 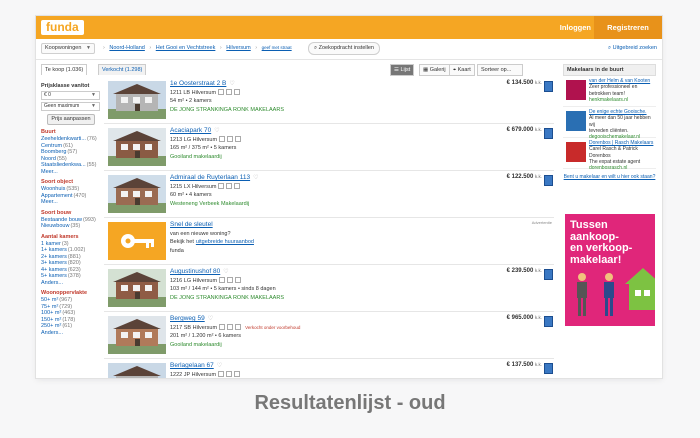 I want to click on crumb-city: Hilversum, so click(x=238, y=48).